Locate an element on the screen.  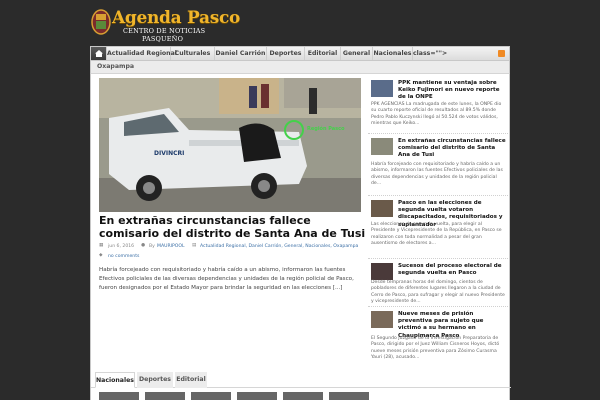
home-icon is located at coordinates (99, 53).